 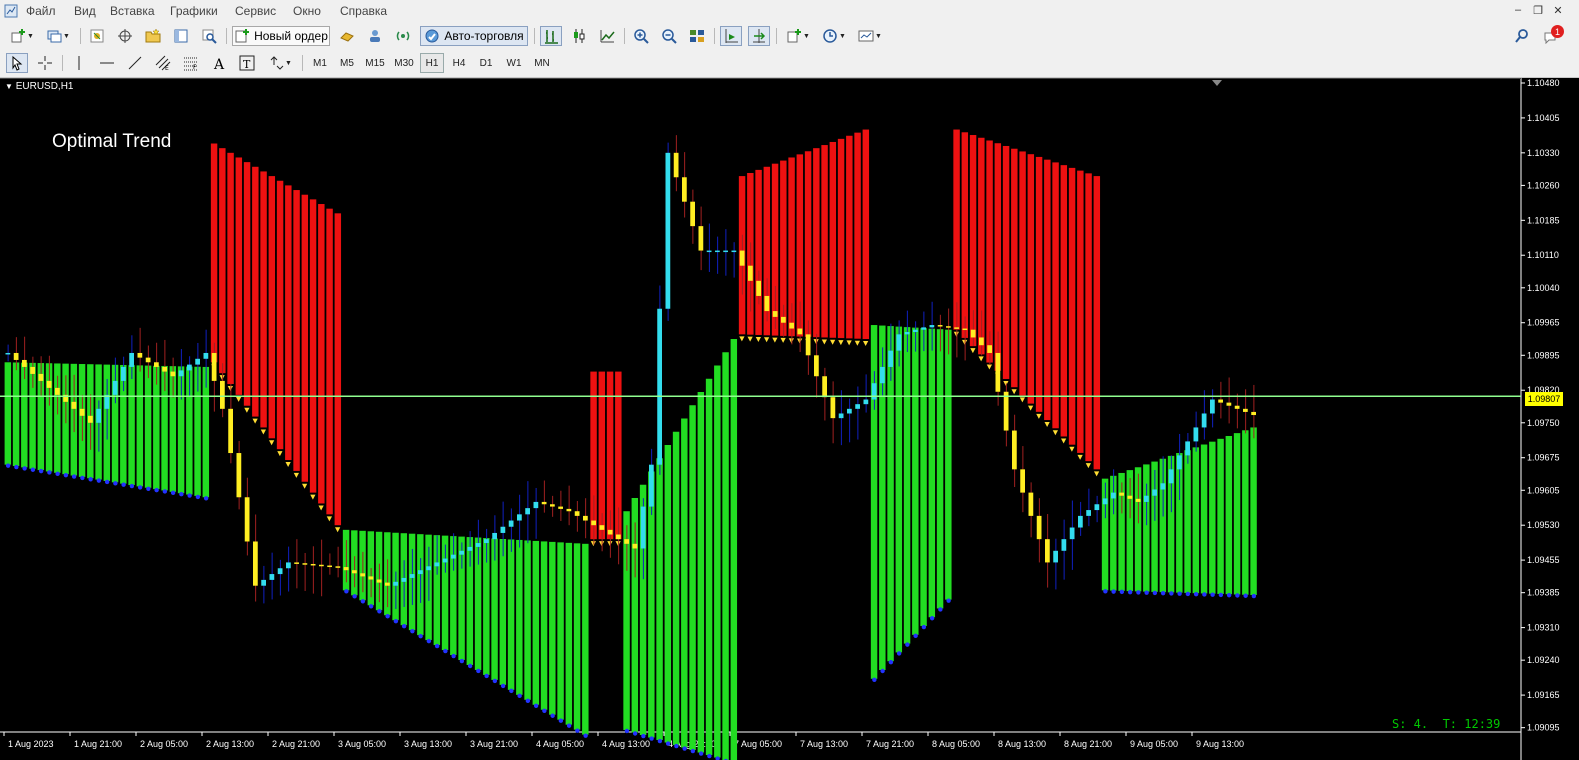 I want to click on notifications-button: 1, so click(x=1552, y=35).